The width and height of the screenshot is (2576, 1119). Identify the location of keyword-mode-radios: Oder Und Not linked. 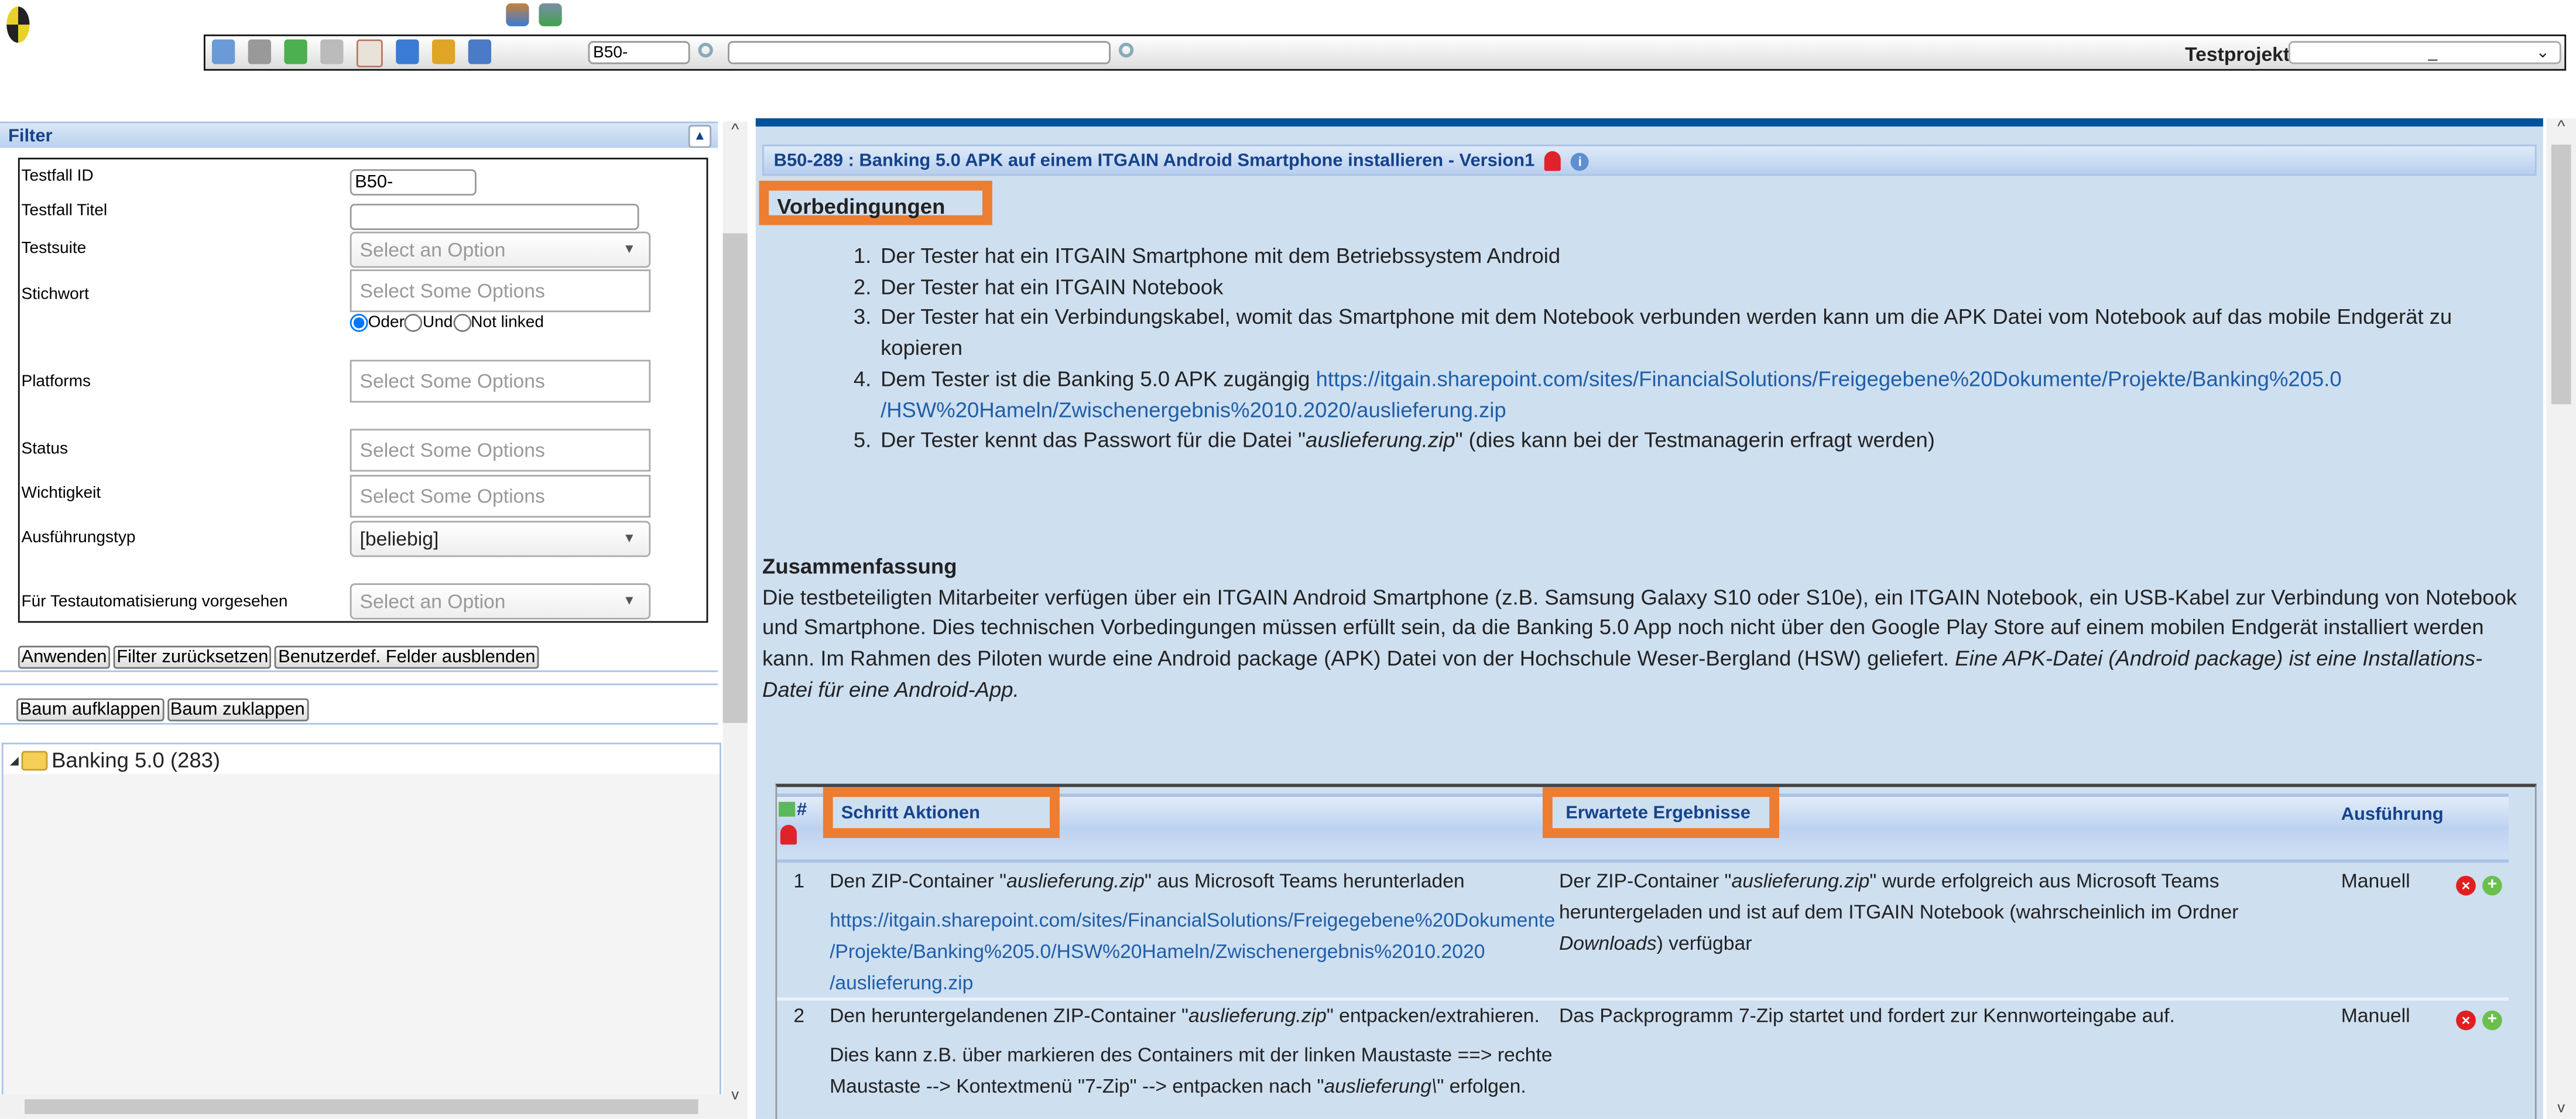
(447, 322).